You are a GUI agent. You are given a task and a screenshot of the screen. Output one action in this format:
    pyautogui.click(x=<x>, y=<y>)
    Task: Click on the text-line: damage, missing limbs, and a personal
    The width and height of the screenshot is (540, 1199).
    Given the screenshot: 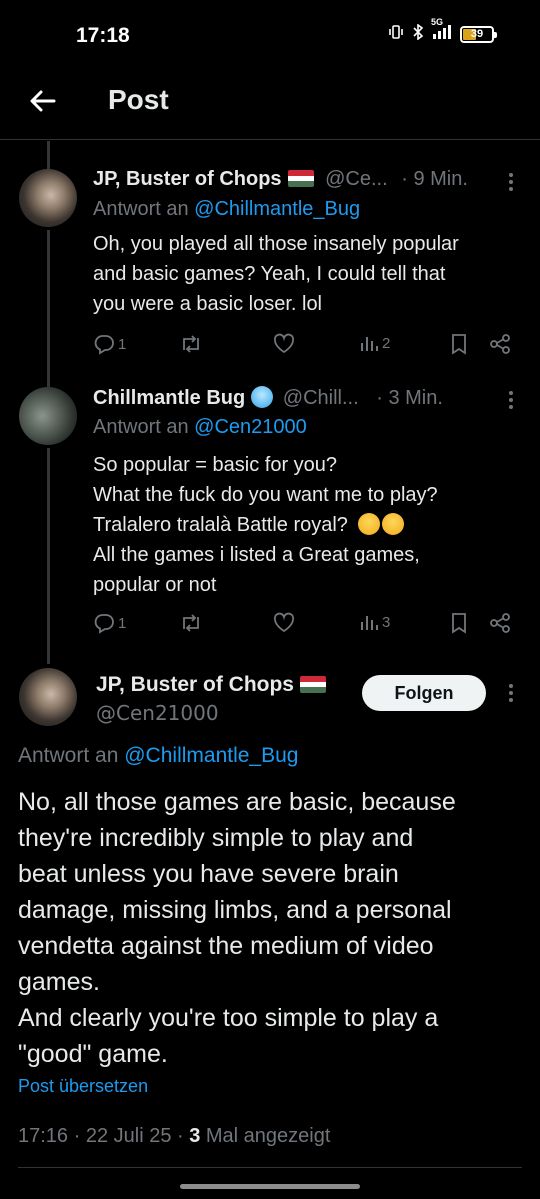 What is the action you would take?
    pyautogui.click(x=235, y=910)
    